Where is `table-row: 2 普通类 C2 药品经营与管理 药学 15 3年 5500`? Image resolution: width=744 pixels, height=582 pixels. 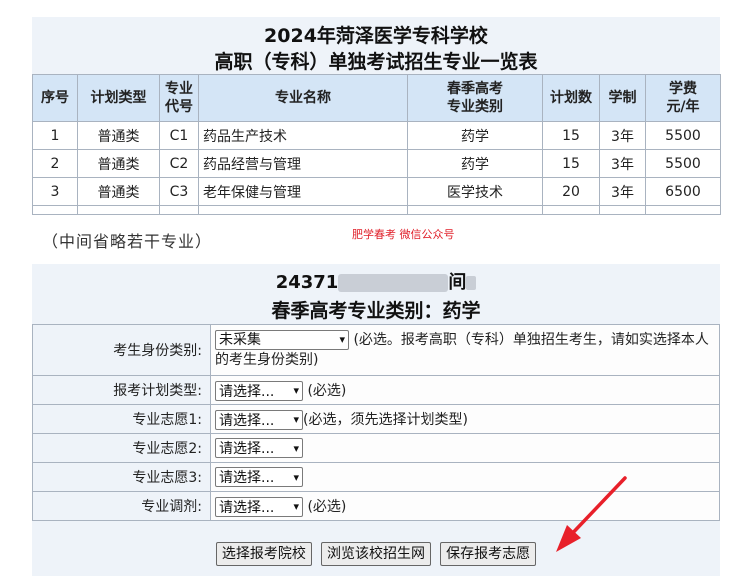
table-row: 2 普通类 C2 药品经营与管理 药学 15 3年 5500 is located at coordinates (376, 163).